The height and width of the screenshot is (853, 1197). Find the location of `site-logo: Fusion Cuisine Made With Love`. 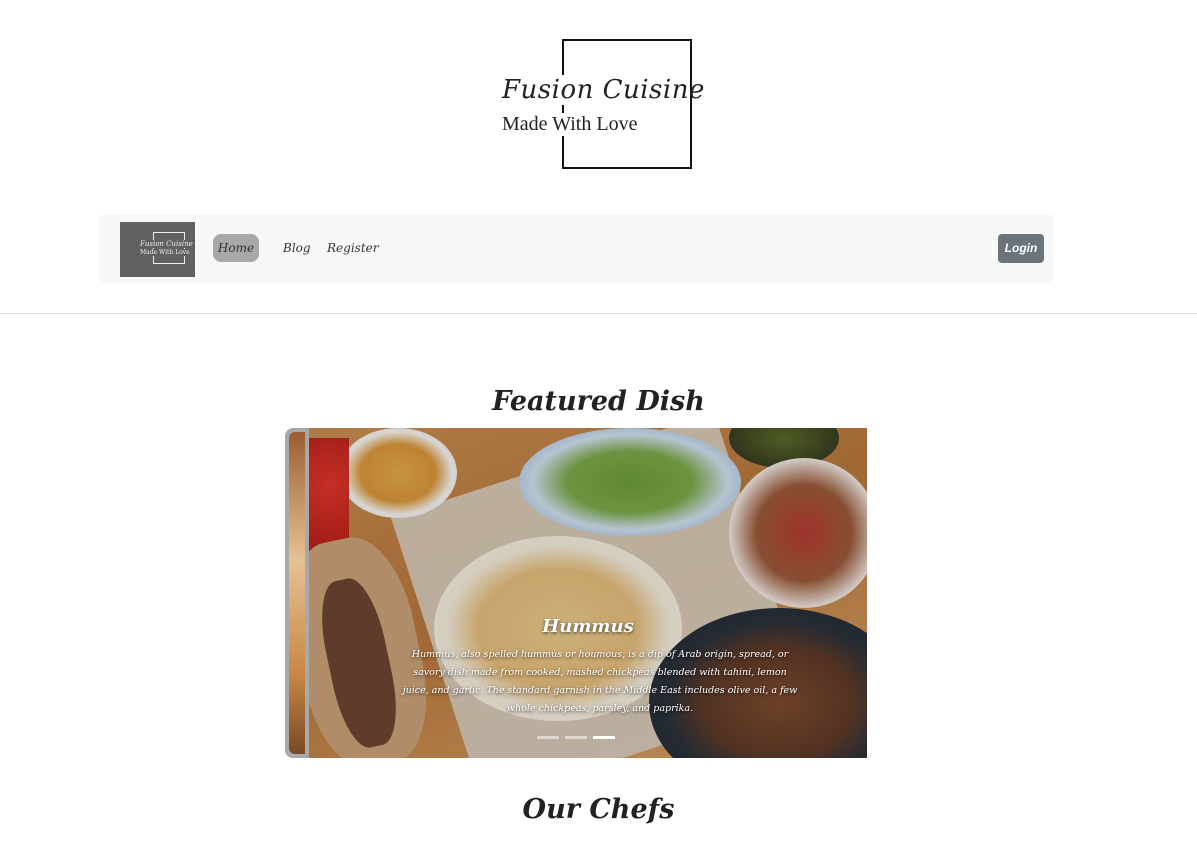

site-logo: Fusion Cuisine Made With Love is located at coordinates (602, 105).